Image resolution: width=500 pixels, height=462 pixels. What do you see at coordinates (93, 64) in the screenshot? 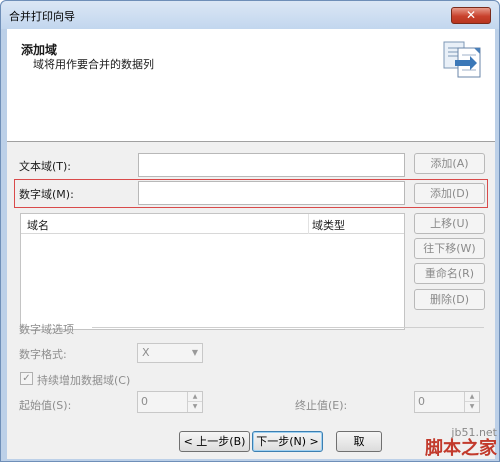
I see `page-subtitle: 域将用作要合并的数据列` at bounding box center [93, 64].